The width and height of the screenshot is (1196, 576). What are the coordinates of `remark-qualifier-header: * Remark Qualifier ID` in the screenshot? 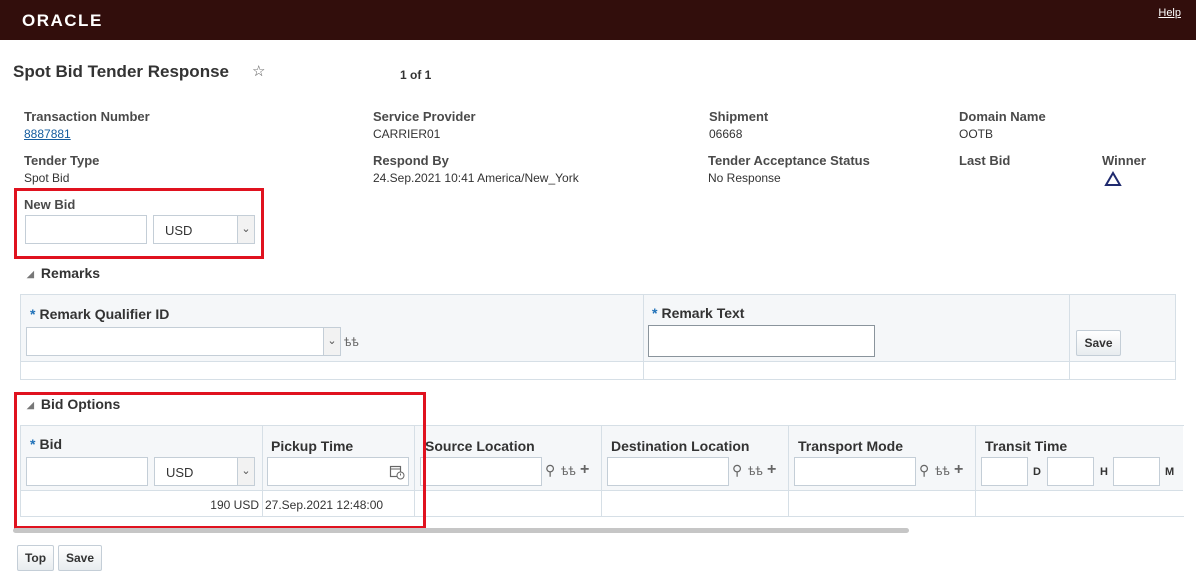 It's located at (100, 314).